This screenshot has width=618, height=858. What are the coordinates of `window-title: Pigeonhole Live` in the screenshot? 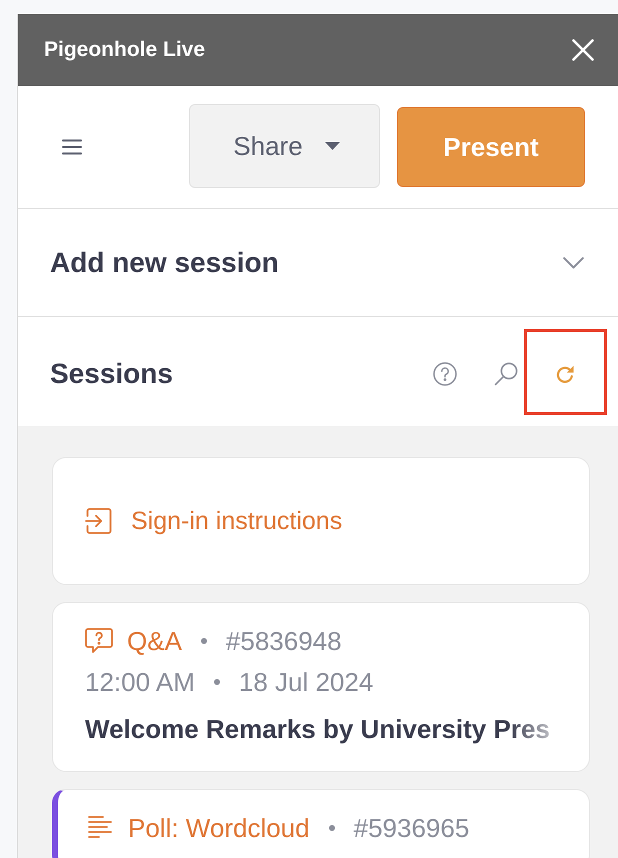 It's located at (125, 50).